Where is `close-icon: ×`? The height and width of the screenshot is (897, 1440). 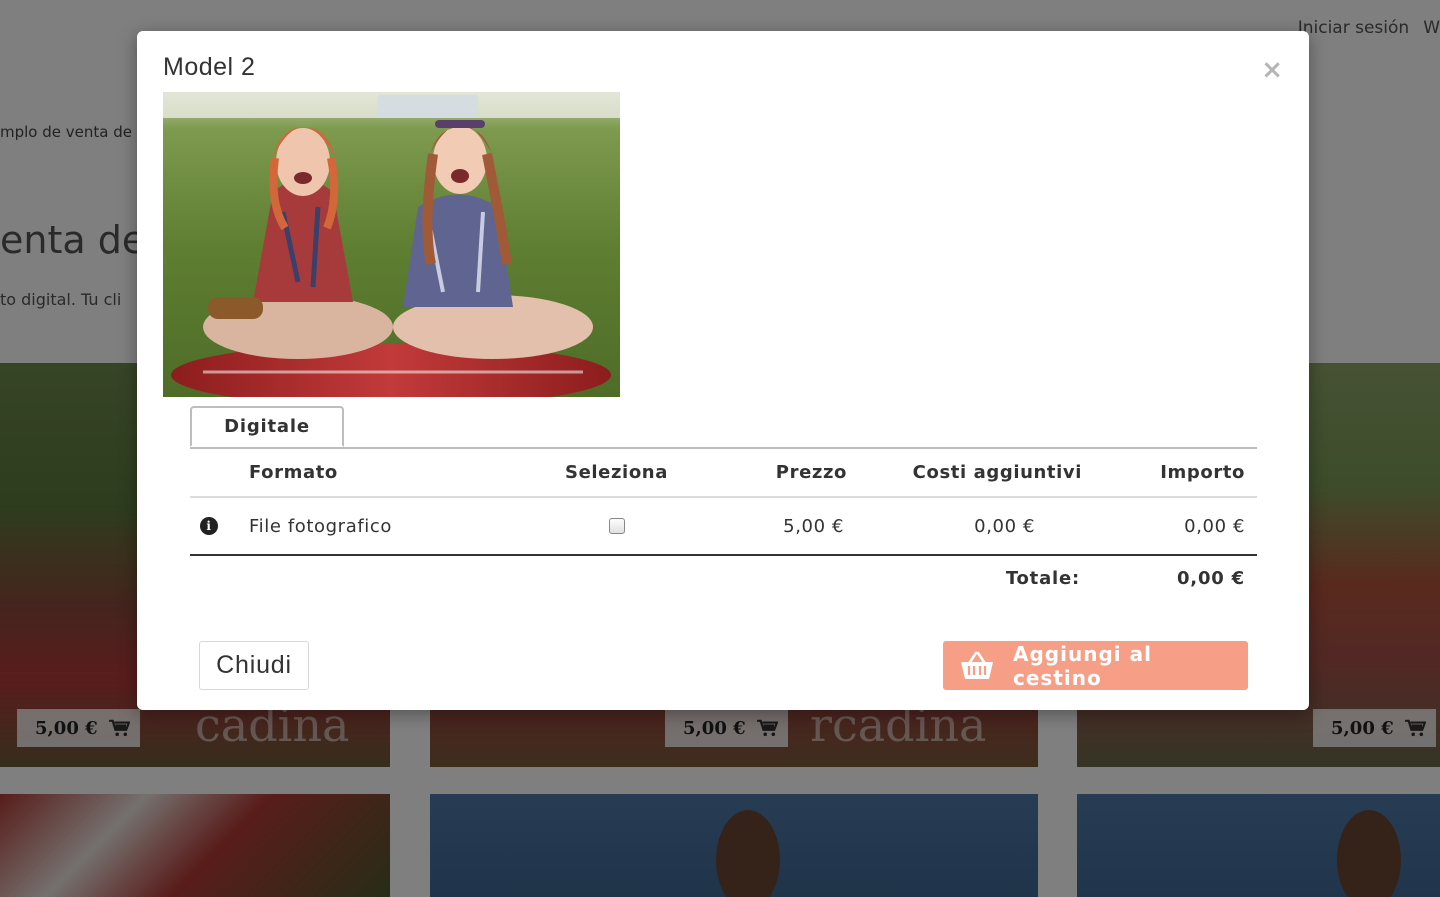 close-icon: × is located at coordinates (1272, 70).